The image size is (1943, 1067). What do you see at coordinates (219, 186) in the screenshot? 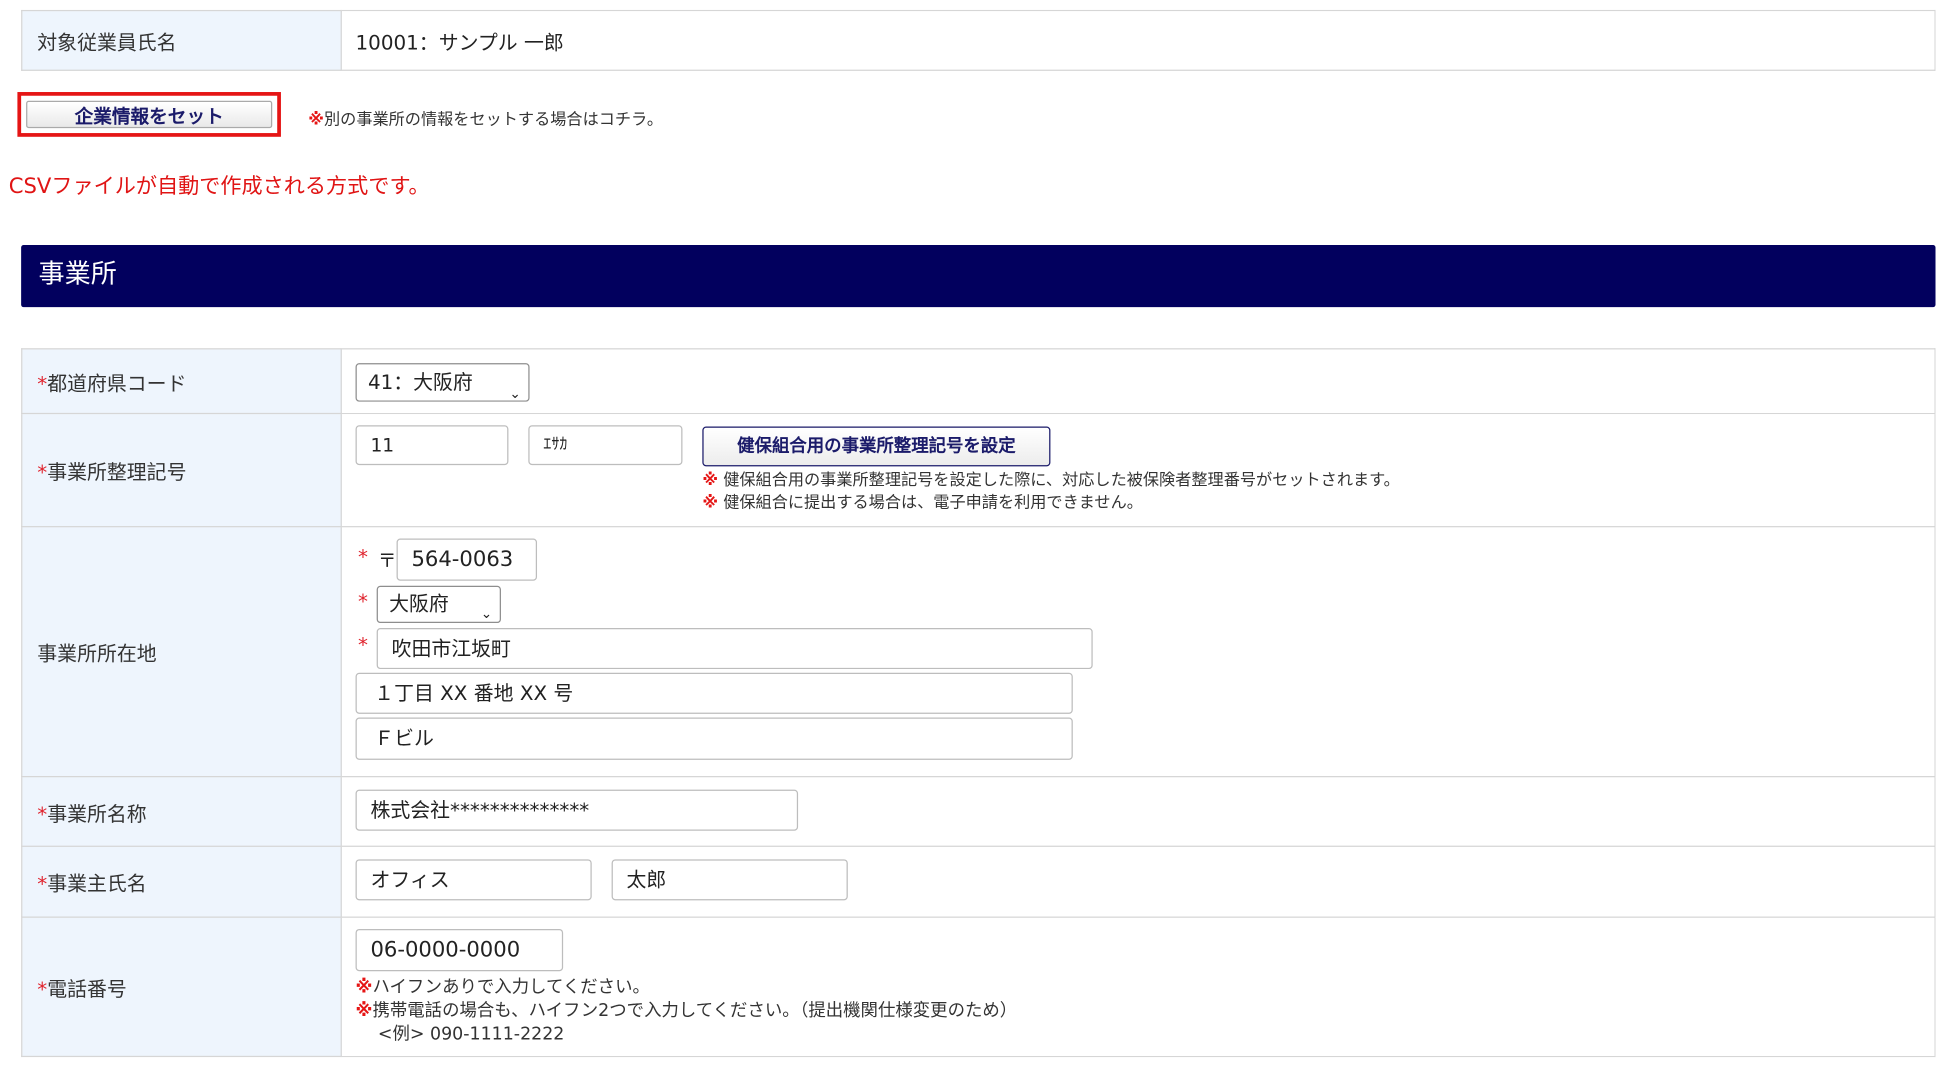
I see `csv-note: CSVファイルが自動で作成される方式です。` at bounding box center [219, 186].